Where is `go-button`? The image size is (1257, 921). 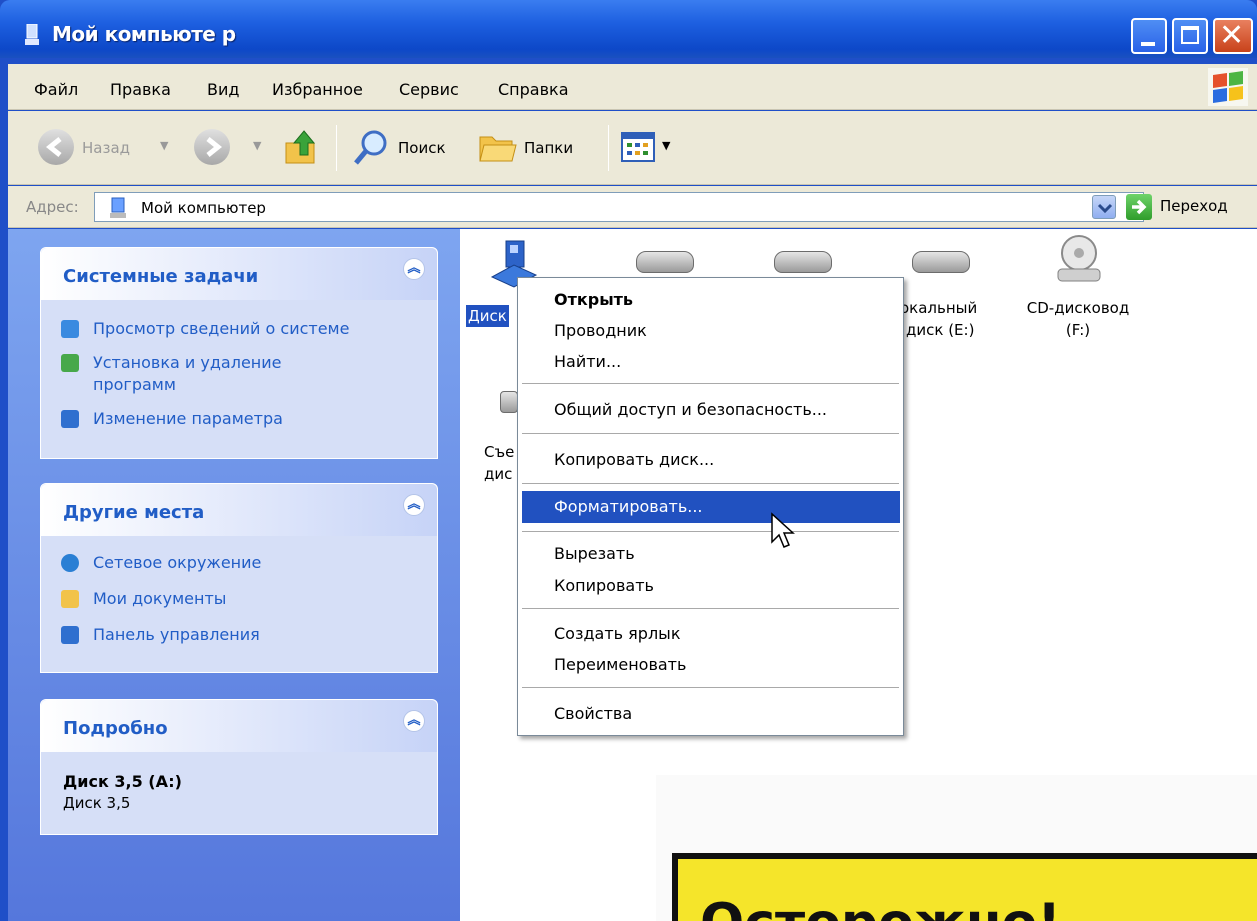 go-button is located at coordinates (1139, 207).